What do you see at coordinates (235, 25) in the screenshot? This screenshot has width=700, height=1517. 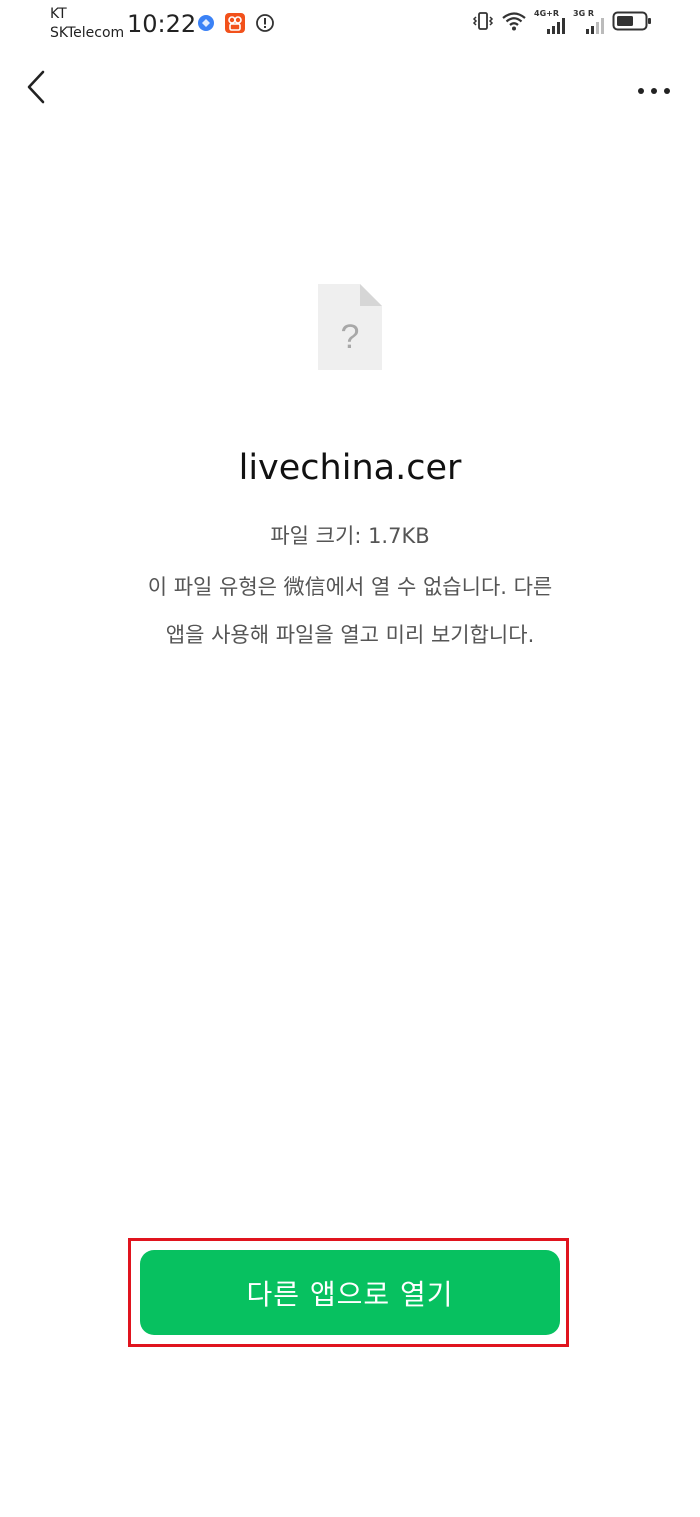 I see `app-notification-icon-orange` at bounding box center [235, 25].